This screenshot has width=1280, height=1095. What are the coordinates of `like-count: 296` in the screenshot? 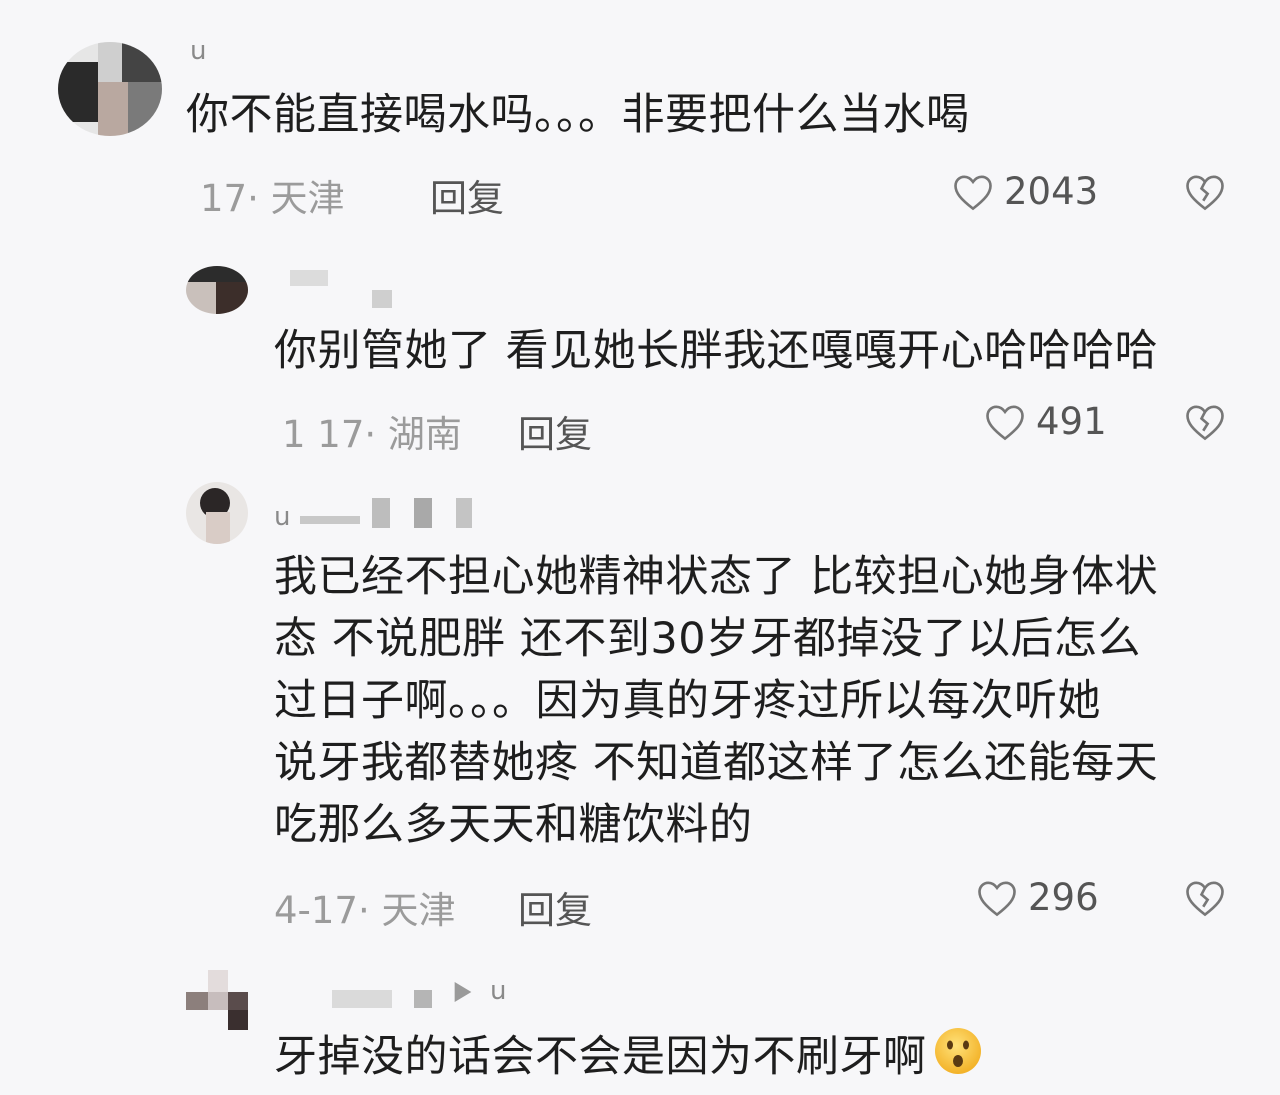 It's located at (1063, 897).